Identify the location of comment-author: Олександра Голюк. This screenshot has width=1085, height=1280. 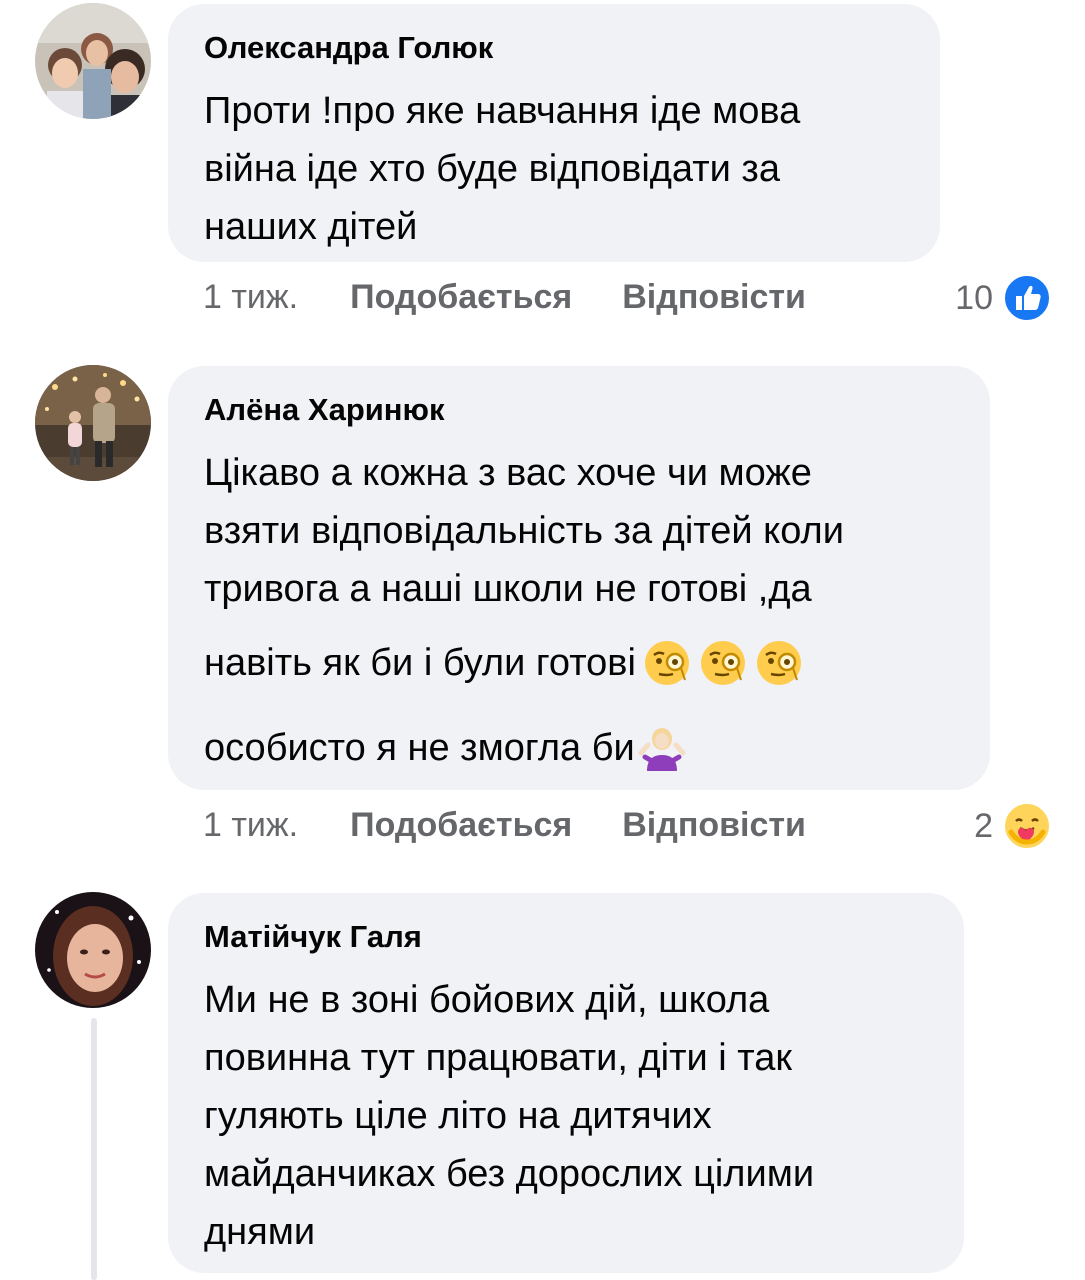
(554, 48).